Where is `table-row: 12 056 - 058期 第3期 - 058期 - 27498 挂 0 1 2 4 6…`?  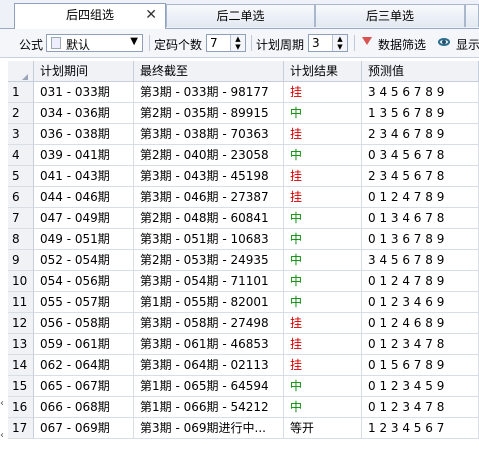 table-row: 12 056 - 058期 第3期 - 058期 - 27498 挂 0 1 2 4 6… is located at coordinates (243, 323).